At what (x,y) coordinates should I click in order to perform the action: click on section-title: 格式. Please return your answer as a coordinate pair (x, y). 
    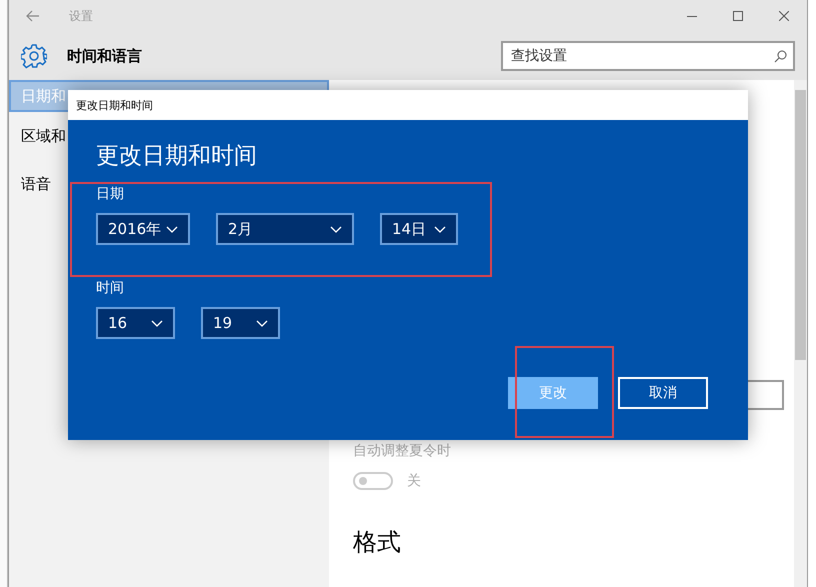
    Looking at the image, I should click on (377, 542).